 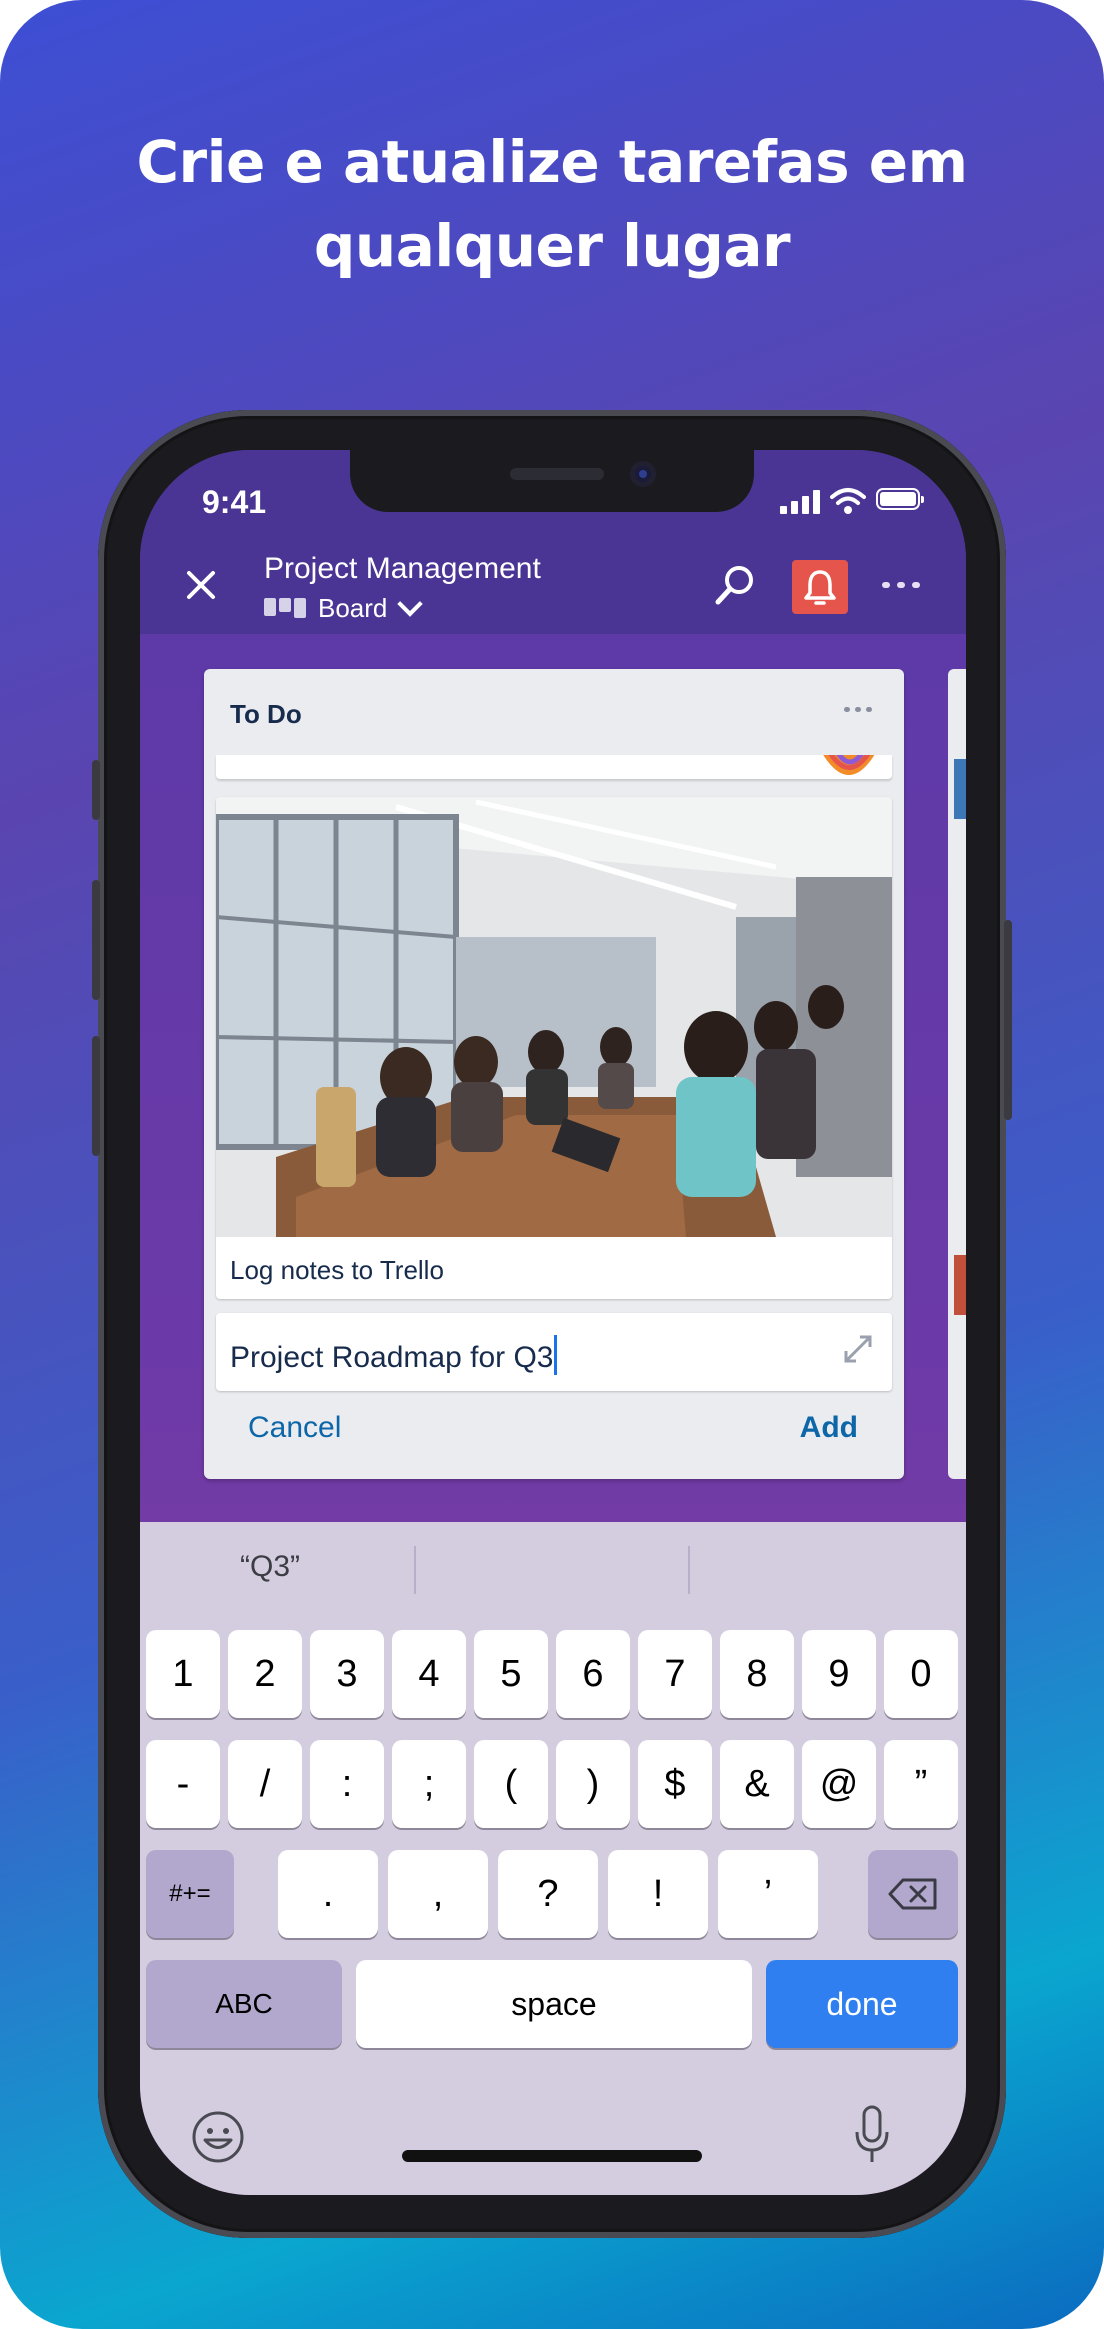 What do you see at coordinates (862, 2004) in the screenshot?
I see `done-key: done` at bounding box center [862, 2004].